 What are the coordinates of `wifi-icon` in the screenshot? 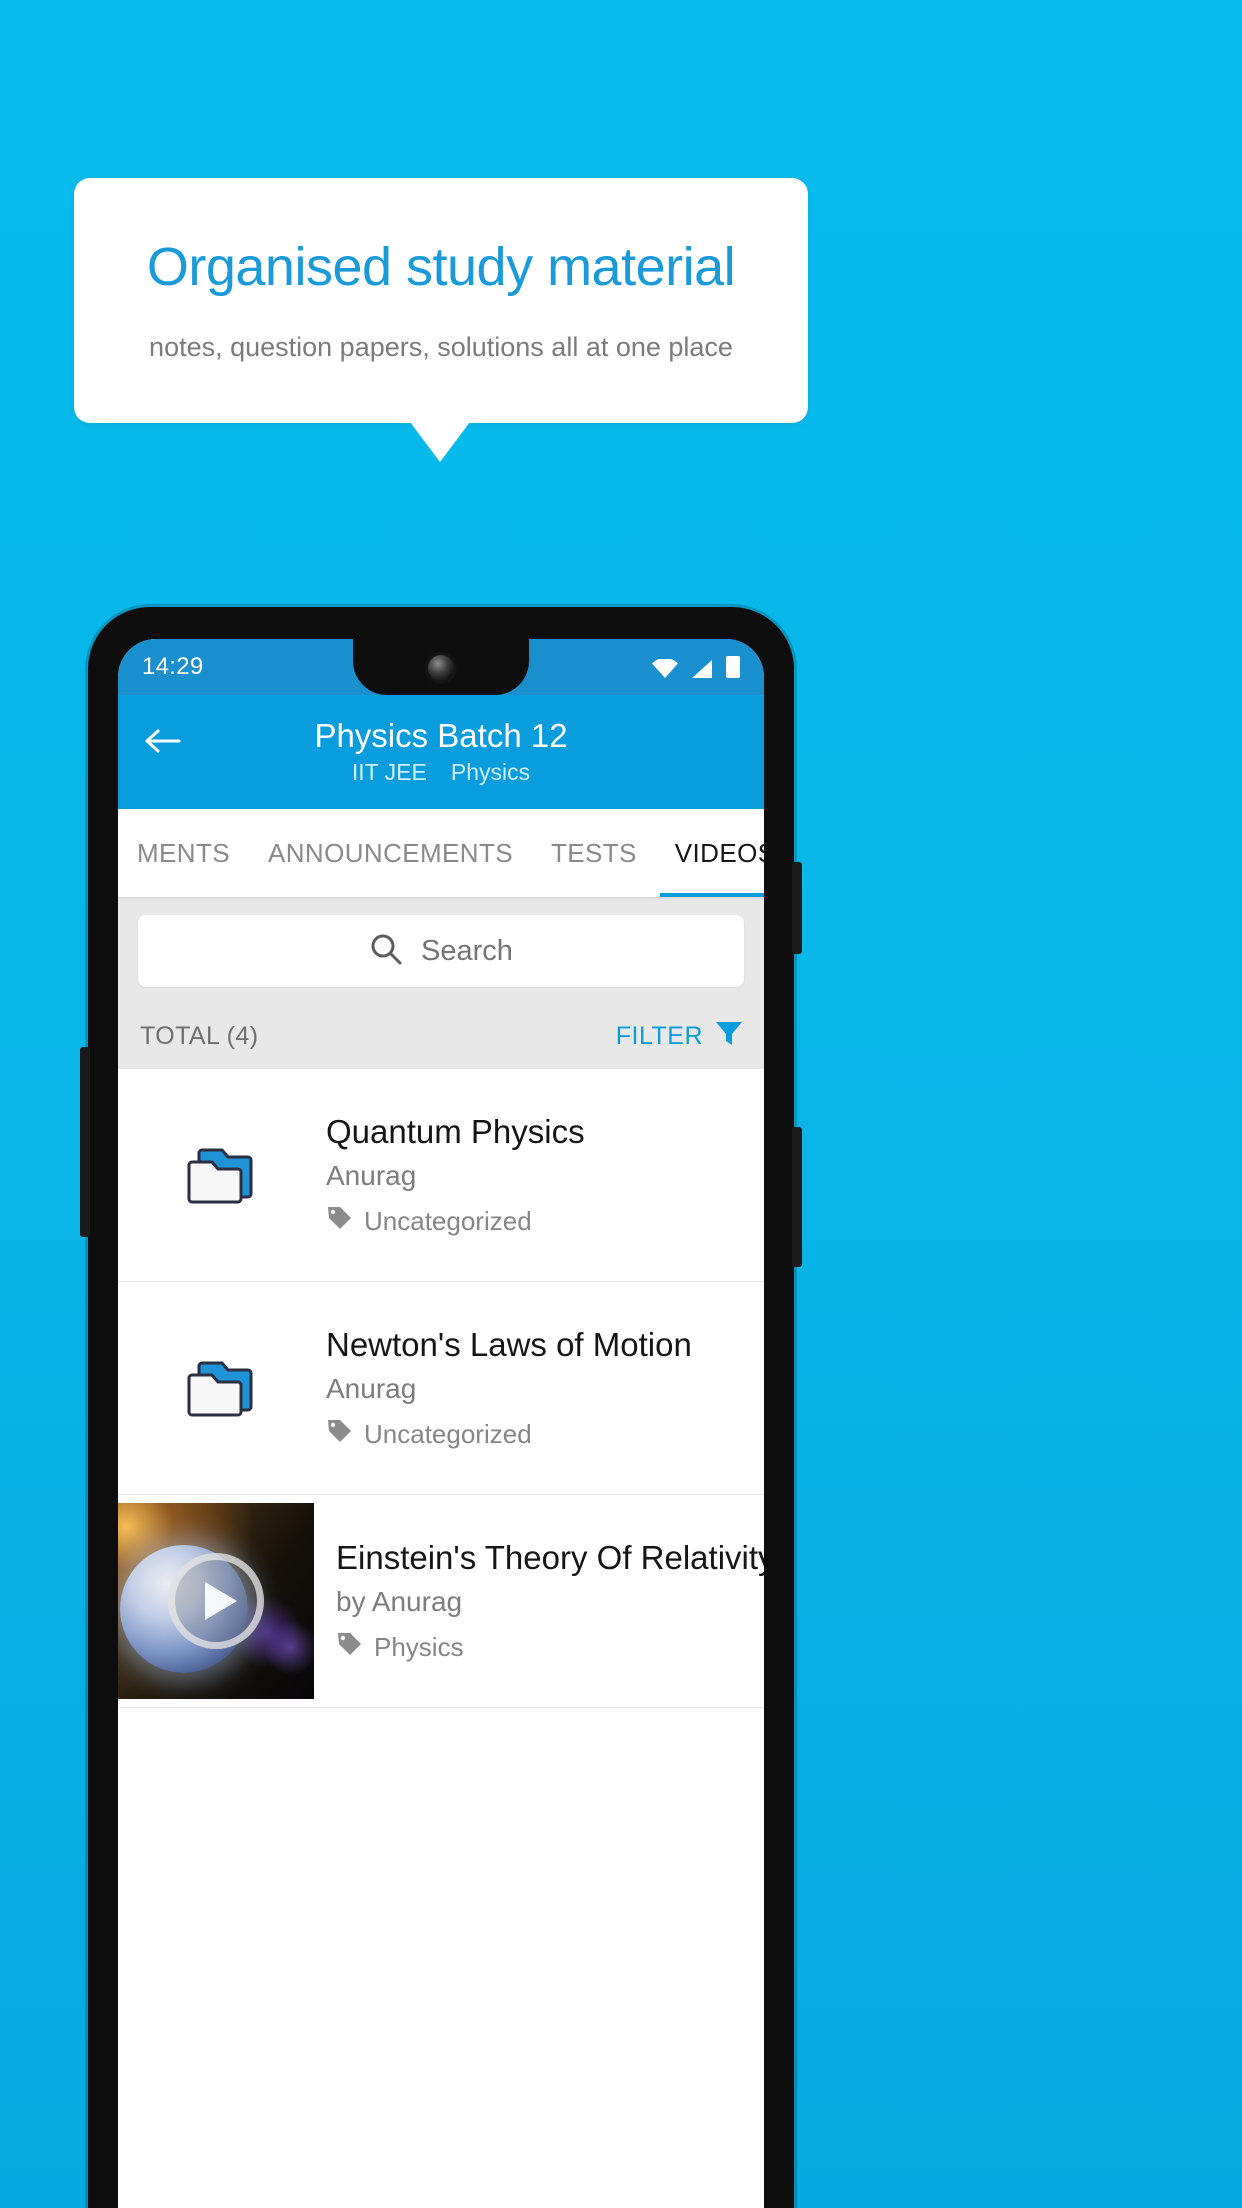 It's located at (665, 667).